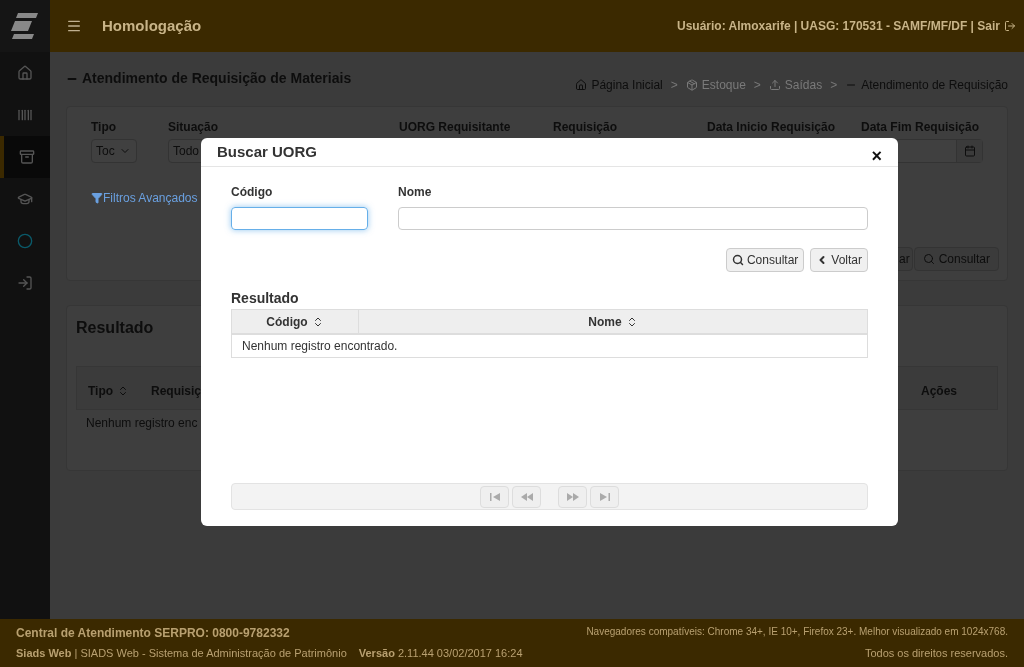  Describe the element at coordinates (765, 260) in the screenshot. I see `search-button: Consultar` at that location.